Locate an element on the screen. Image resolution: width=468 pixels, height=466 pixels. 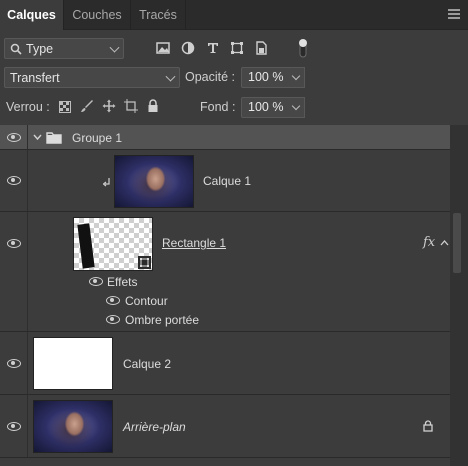
scrollbar is located at coordinates (459, 295).